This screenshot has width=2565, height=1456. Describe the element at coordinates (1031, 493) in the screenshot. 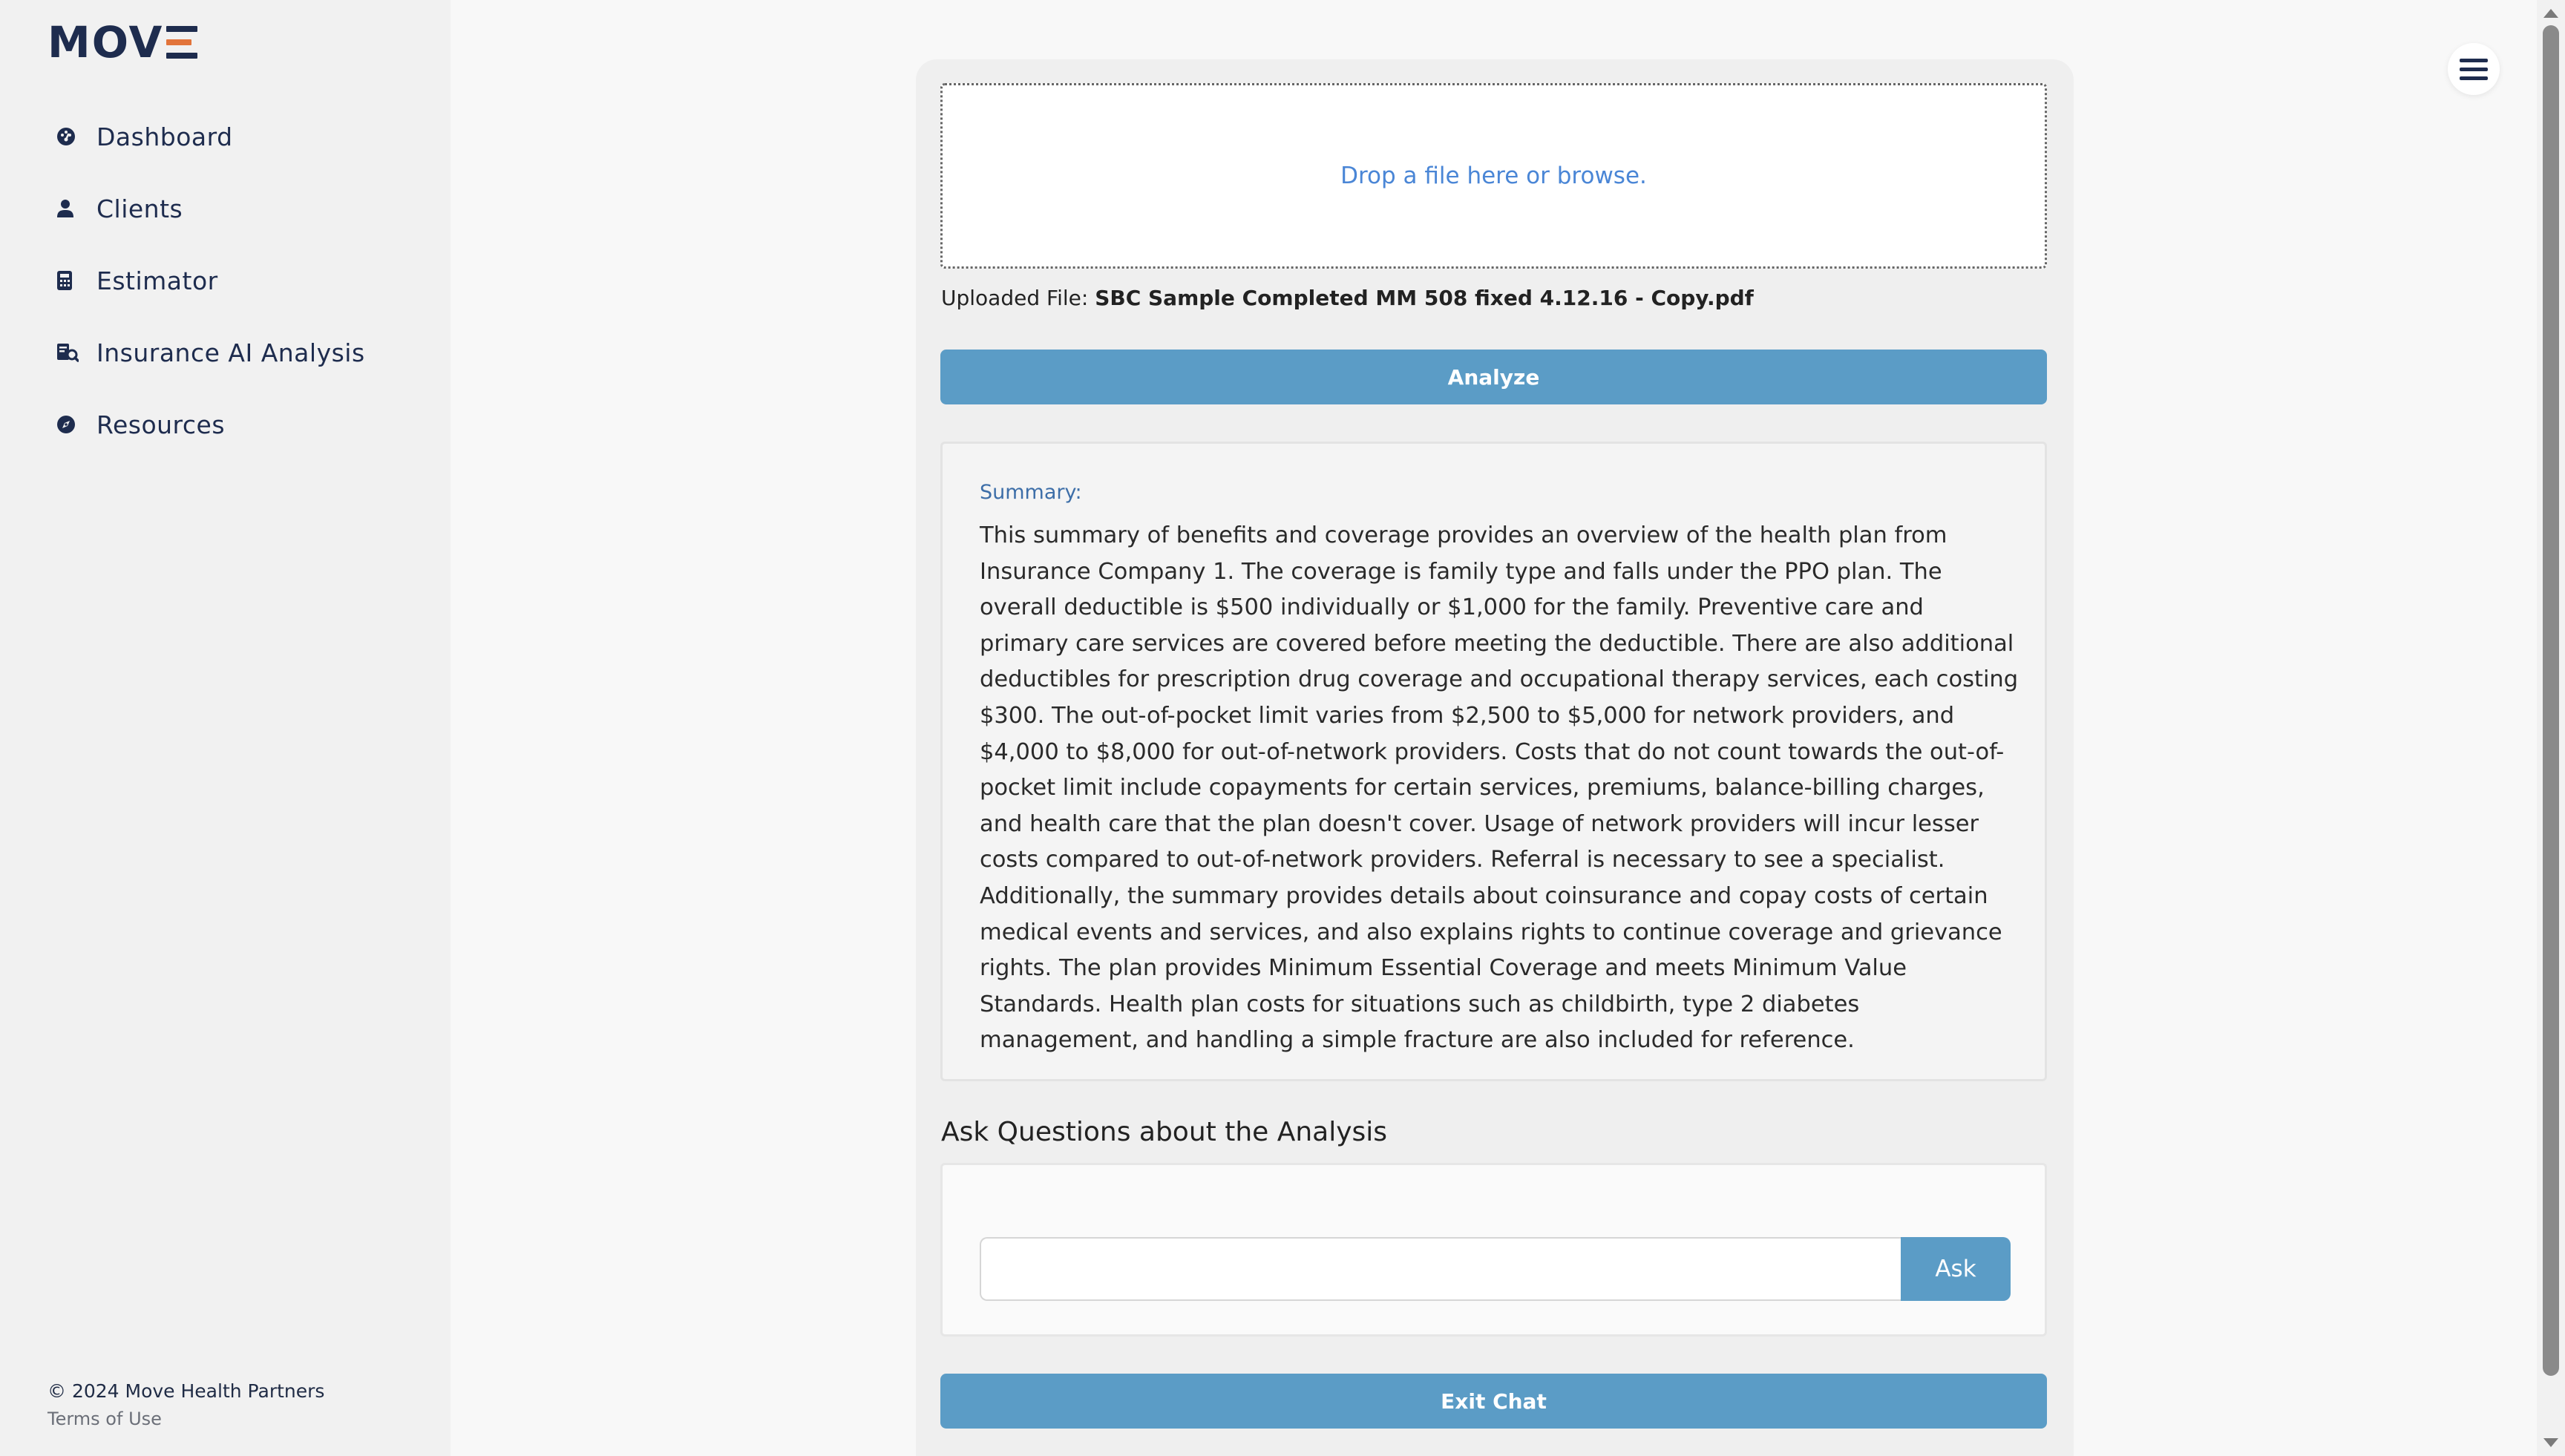

I see `summary-label: Summary:` at that location.